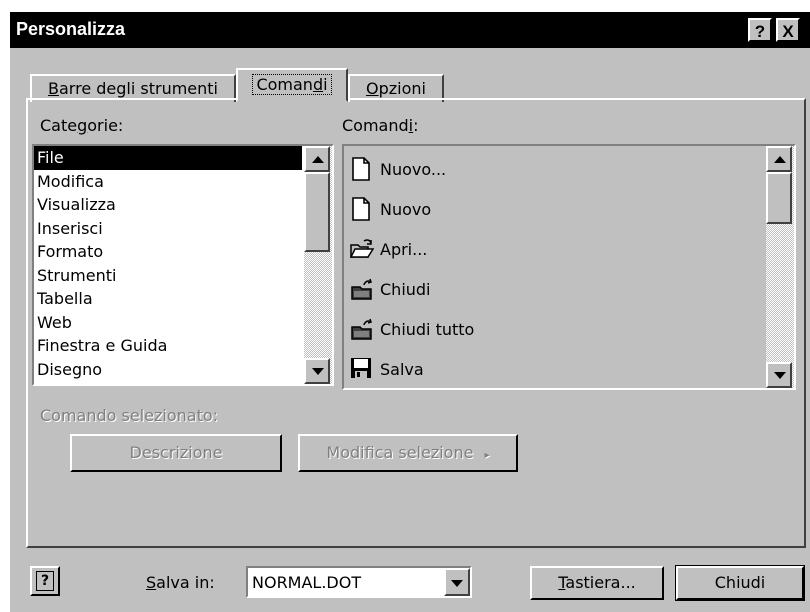  Describe the element at coordinates (82, 125) in the screenshot. I see `categories-label: Categorie:` at that location.